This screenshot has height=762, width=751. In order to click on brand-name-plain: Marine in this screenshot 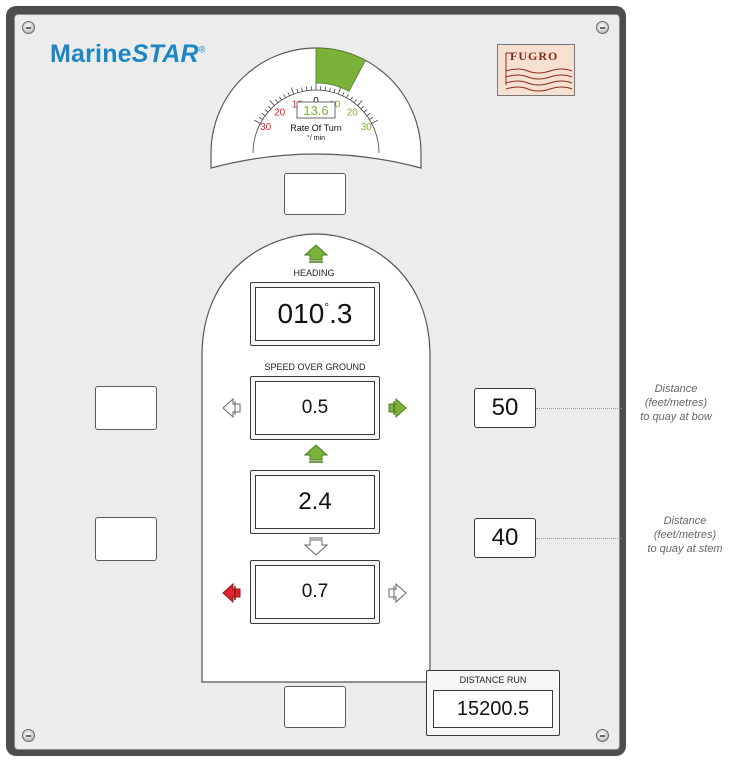, I will do `click(91, 54)`.